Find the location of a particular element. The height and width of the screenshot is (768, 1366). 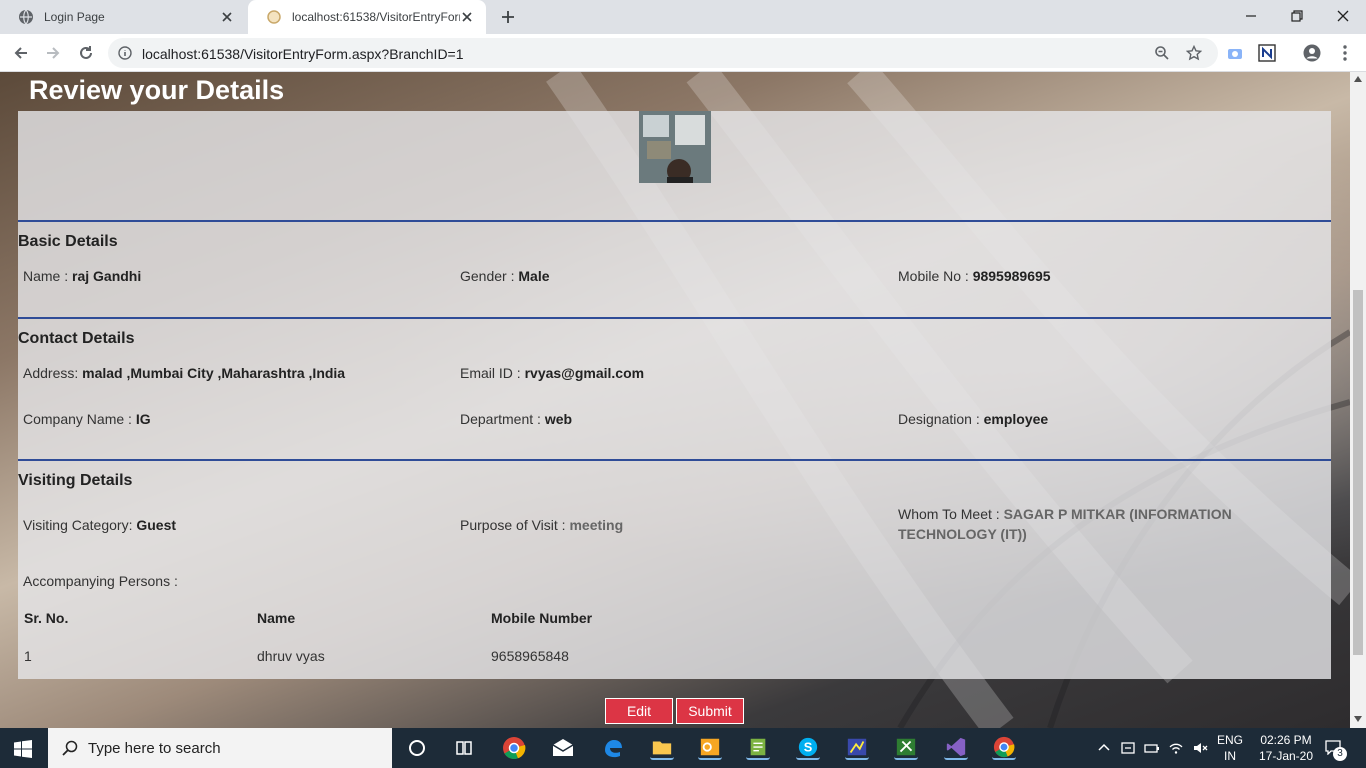

name-field: Name : raj Gandhi is located at coordinates (82, 276).